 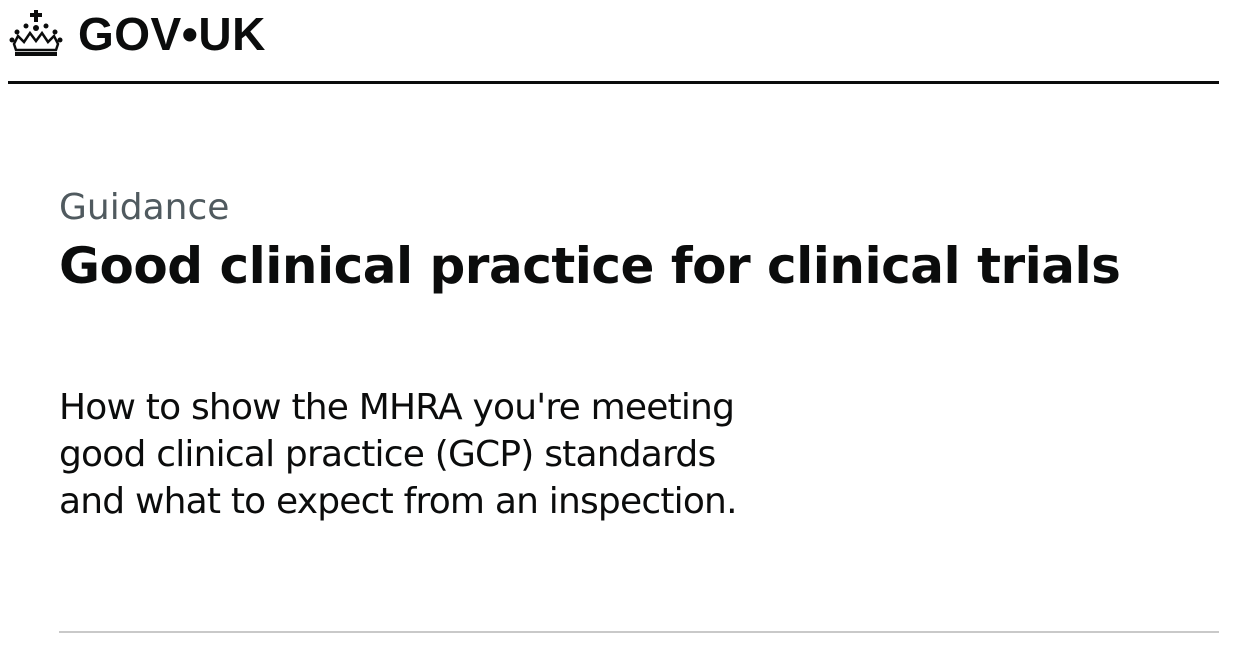 I want to click on crown-icon, so click(x=36, y=33).